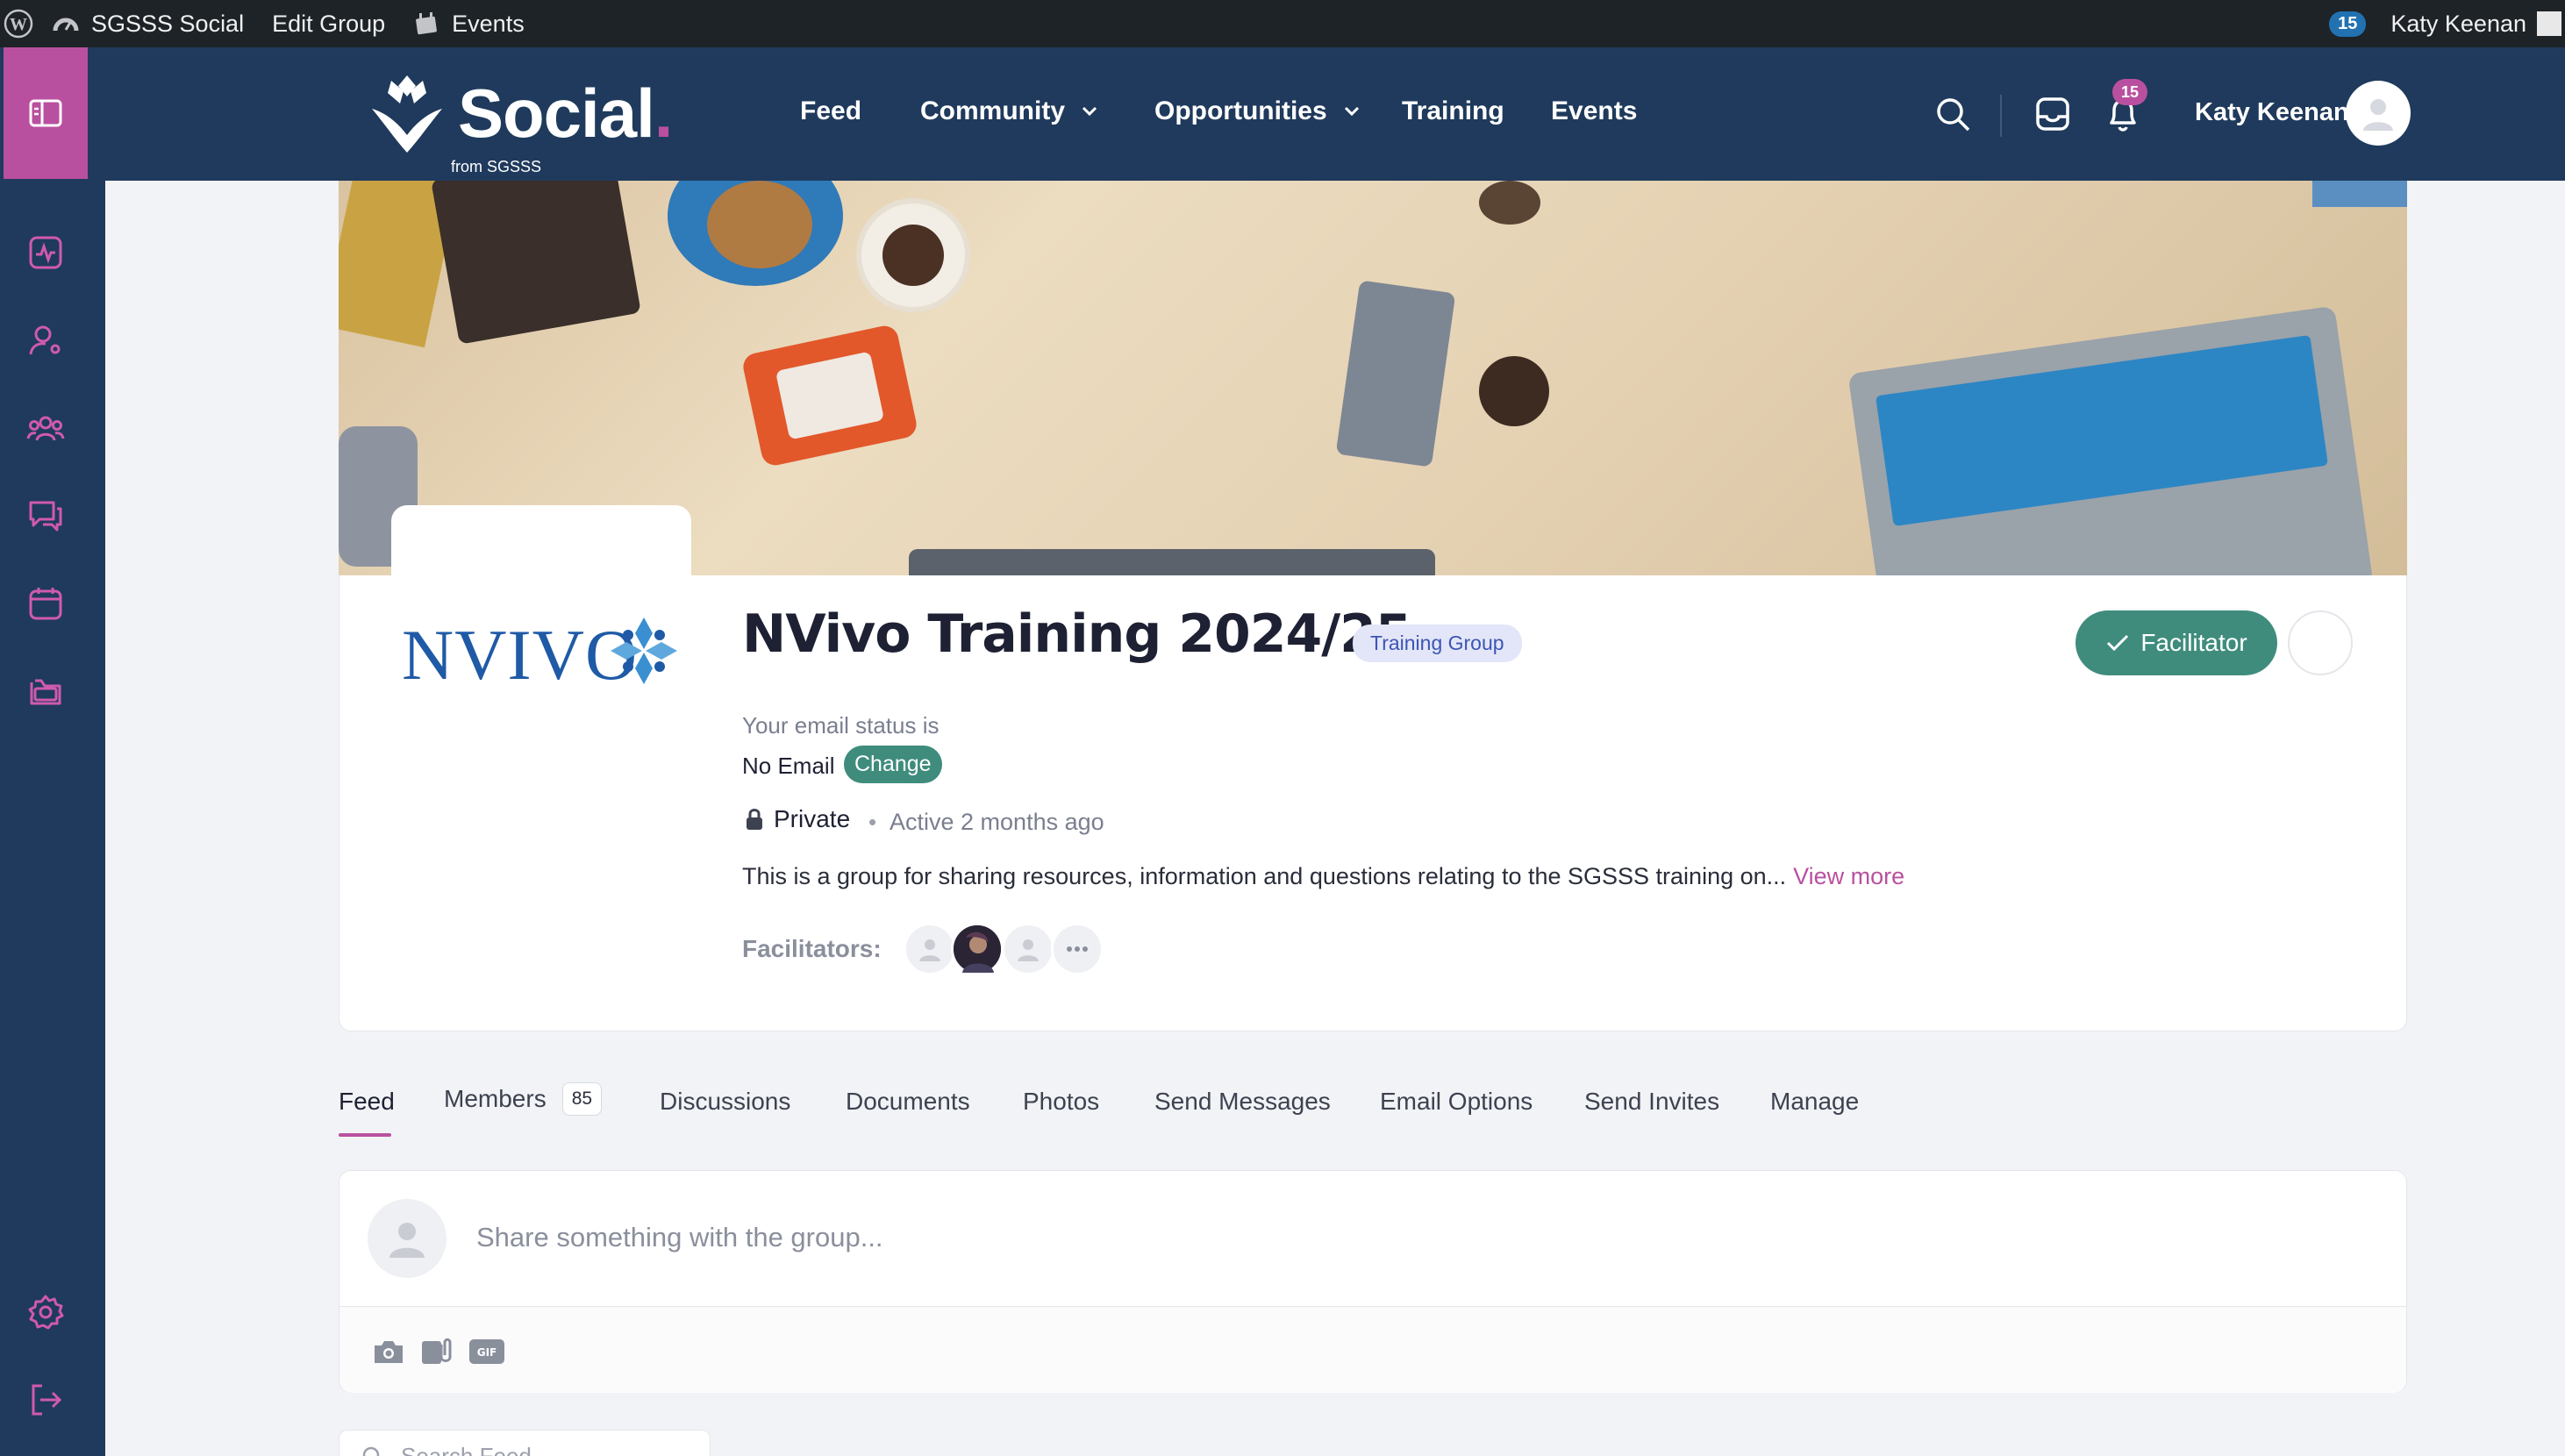 Image resolution: width=2565 pixels, height=1456 pixels. Describe the element at coordinates (1009, 111) in the screenshot. I see `nav-community: Community` at that location.